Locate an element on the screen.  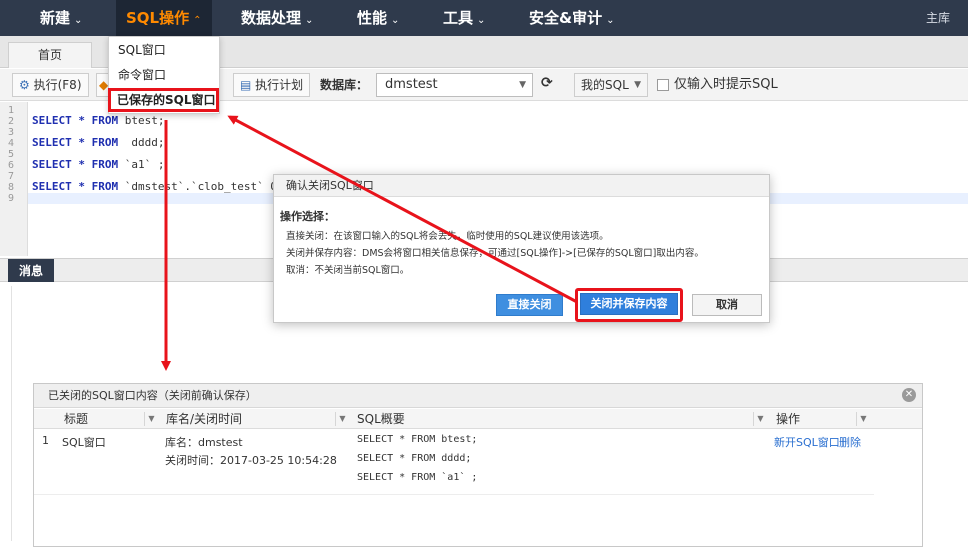
close-icon: ✕ is located at coordinates (909, 395).